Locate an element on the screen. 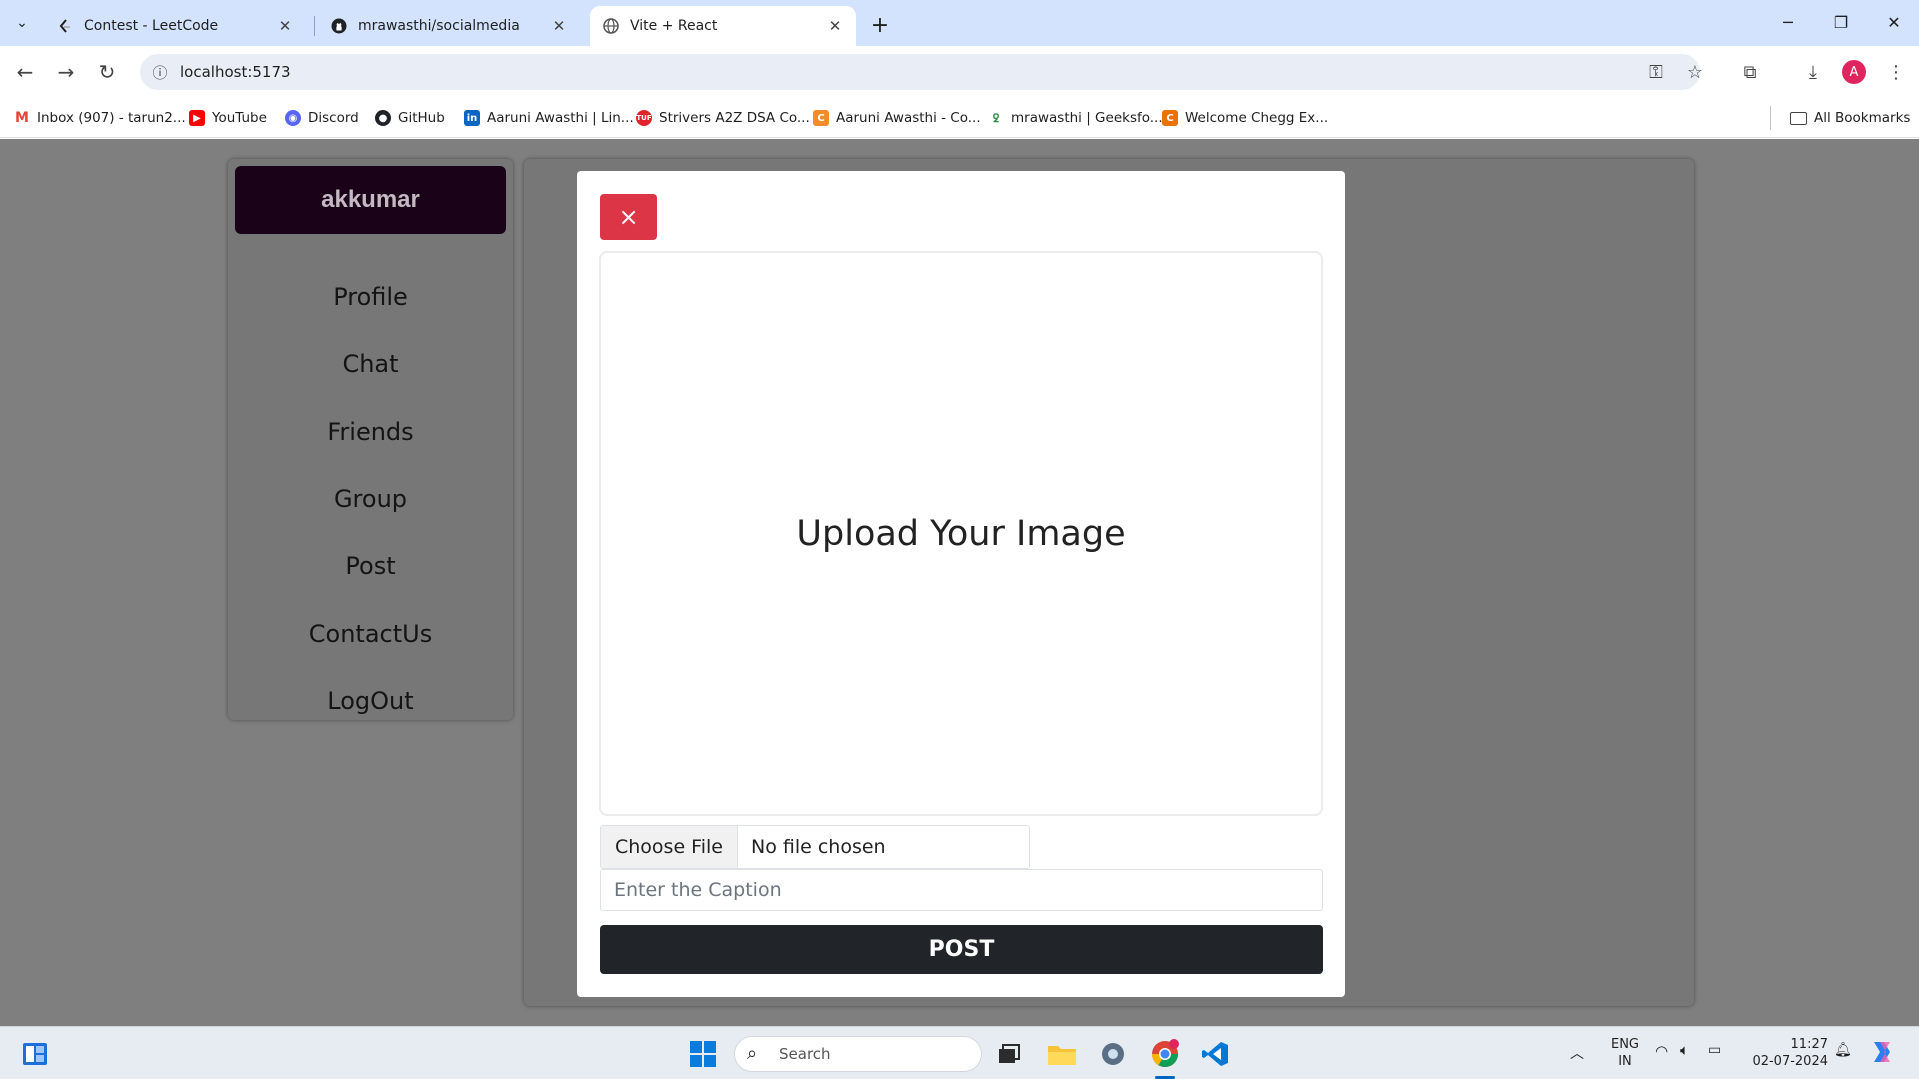 This screenshot has width=1919, height=1079. folder-icon is located at coordinates (1798, 118).